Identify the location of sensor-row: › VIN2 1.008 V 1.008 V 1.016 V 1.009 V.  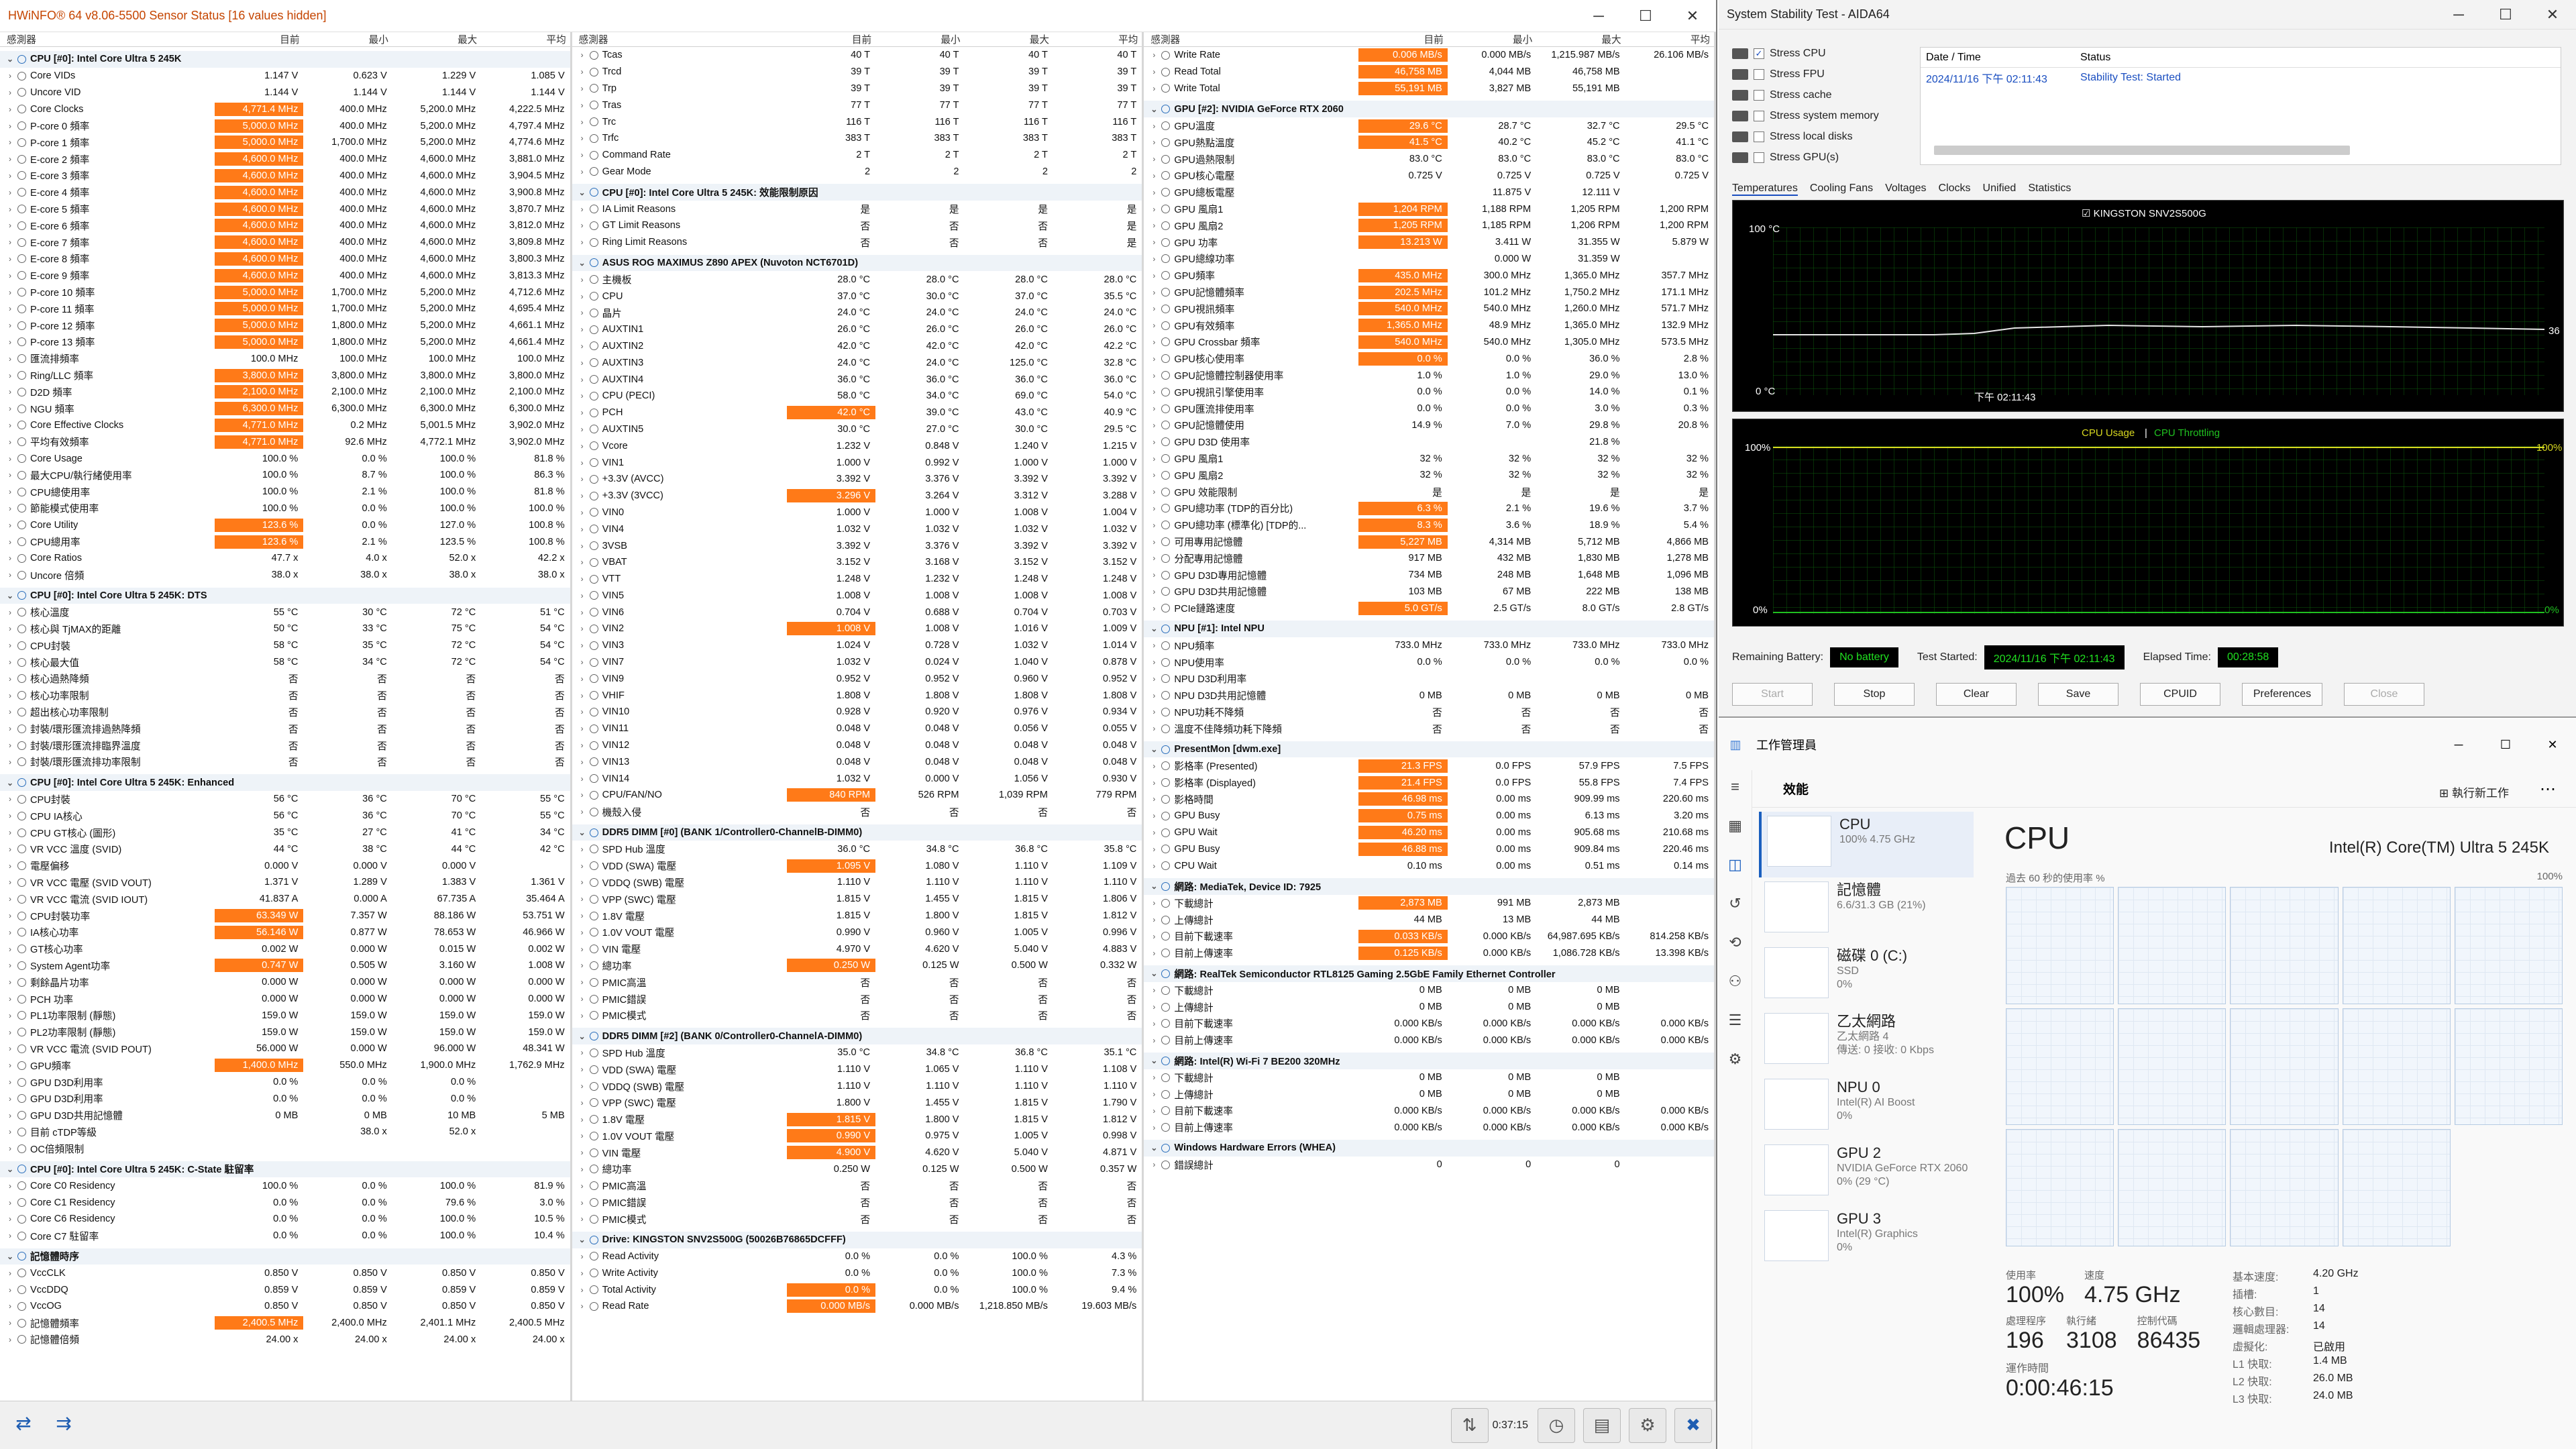
(857, 629).